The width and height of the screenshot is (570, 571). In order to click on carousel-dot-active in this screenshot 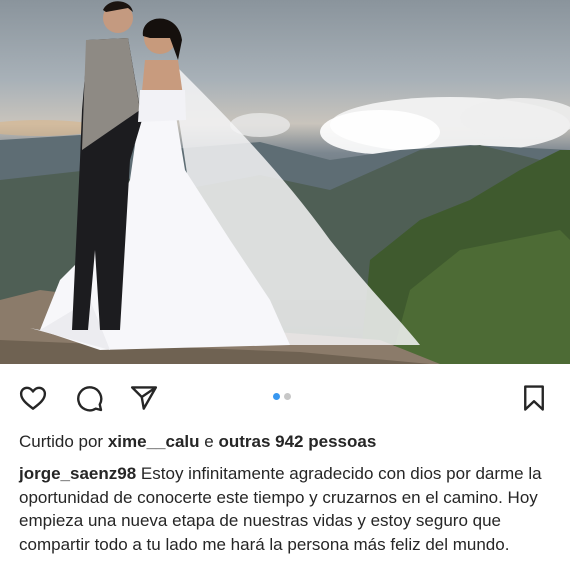, I will do `click(276, 396)`.